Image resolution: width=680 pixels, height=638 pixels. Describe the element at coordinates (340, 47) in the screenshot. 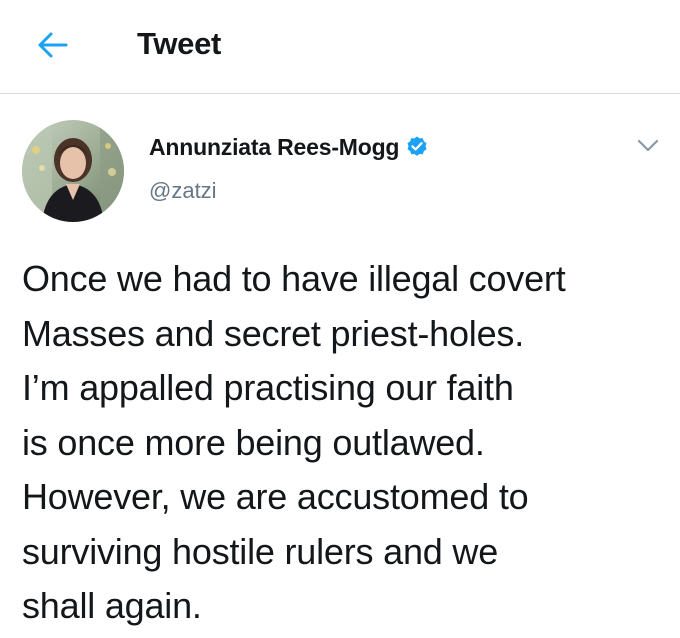

I see `top-bar: Tweet` at that location.